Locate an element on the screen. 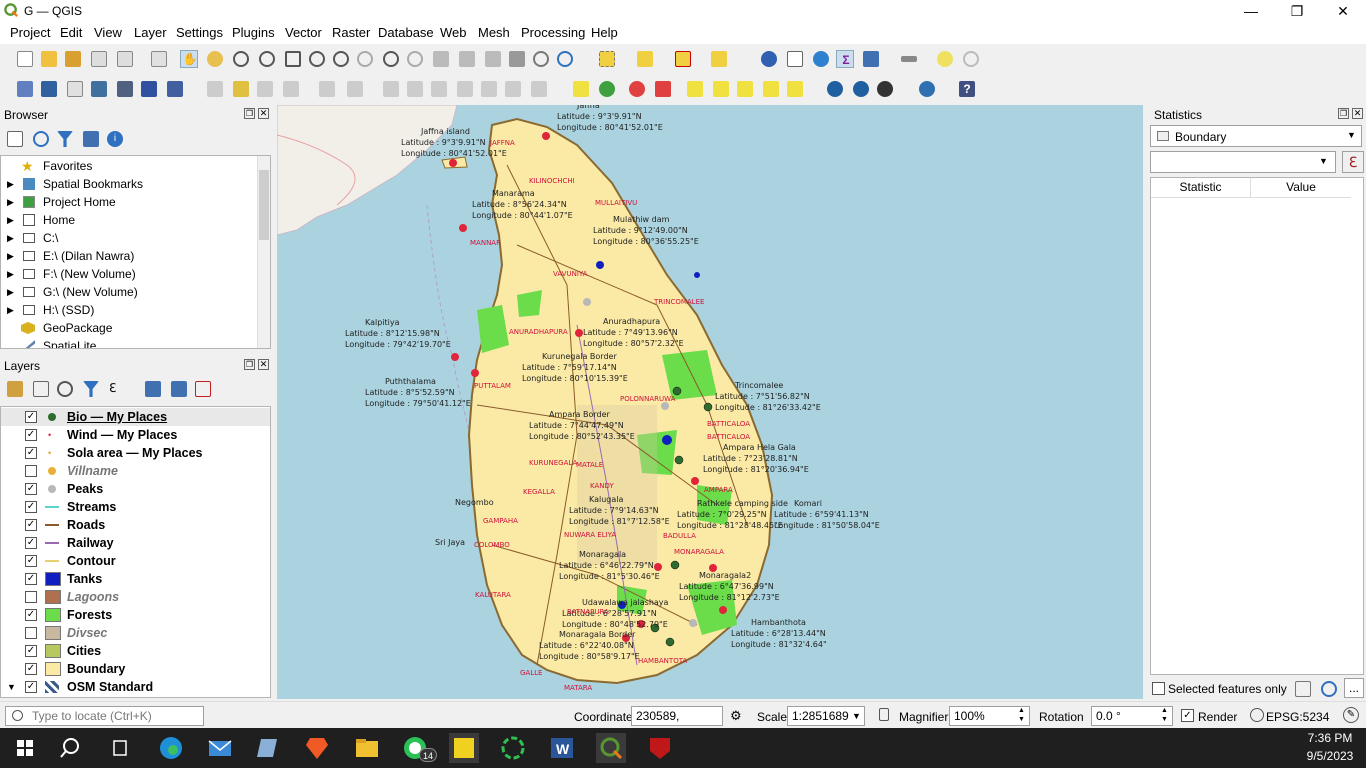 This screenshot has height=768, width=1366. new-map-view-icon is located at coordinates (441, 59).